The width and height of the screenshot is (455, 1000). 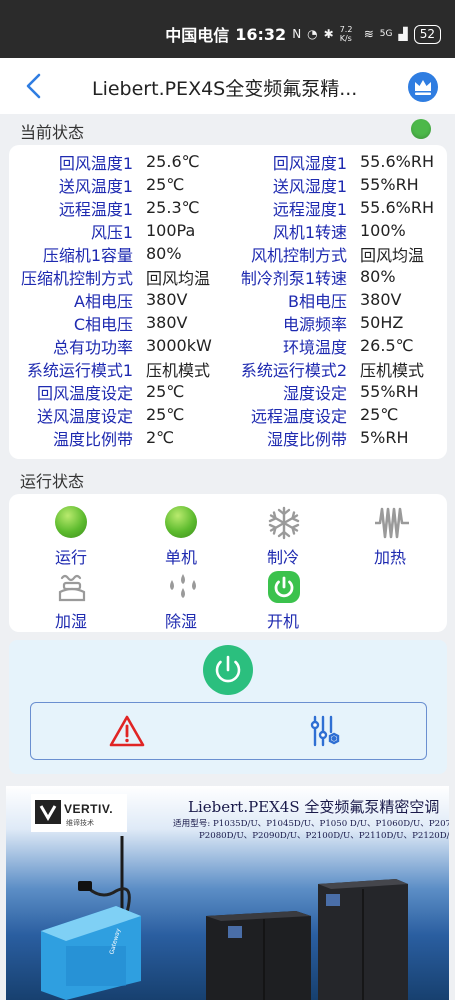 What do you see at coordinates (180, 621) in the screenshot?
I see `run-item-label: 除湿` at bounding box center [180, 621].